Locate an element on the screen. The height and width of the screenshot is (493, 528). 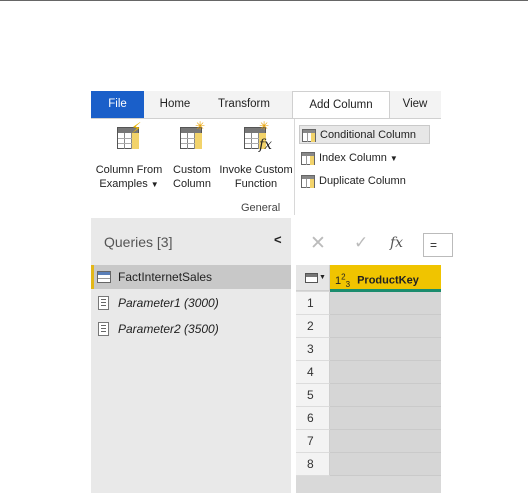
column-header-productkey: 123 ProductKey is located at coordinates (385, 278).